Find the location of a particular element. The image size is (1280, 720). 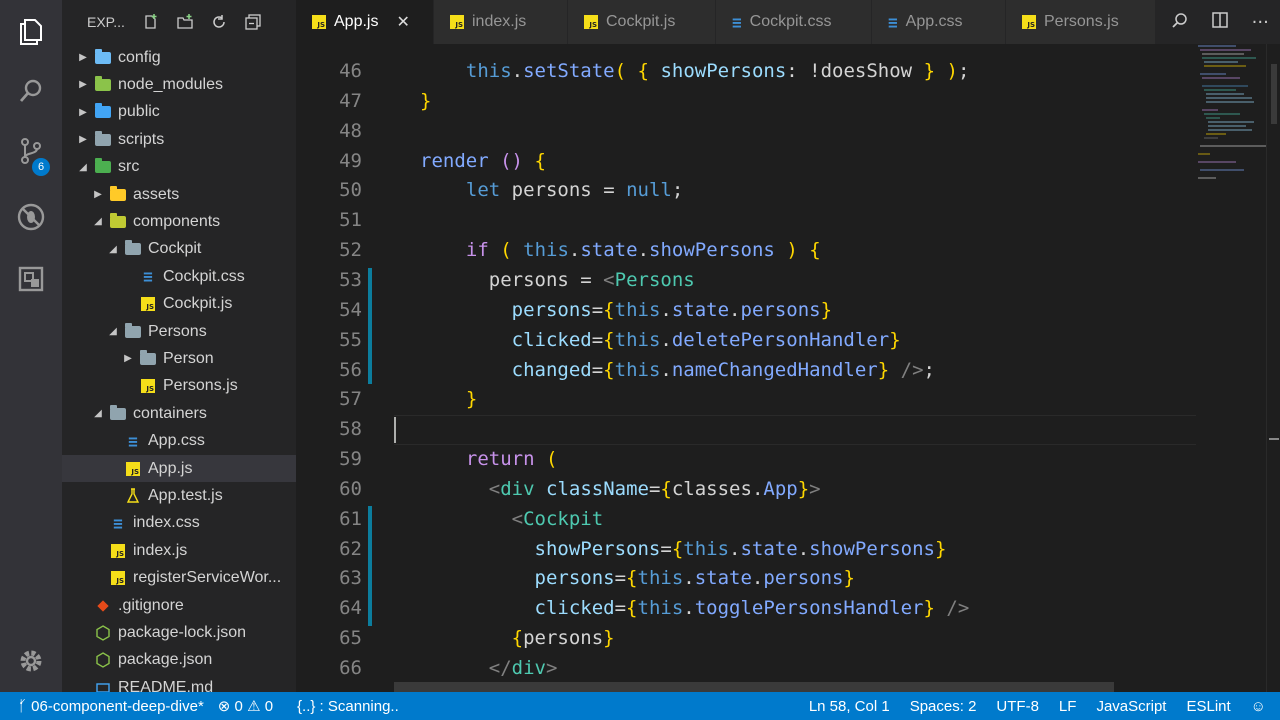

code-line: 62 showPersons={this.state.showPersons} is located at coordinates (746, 549).